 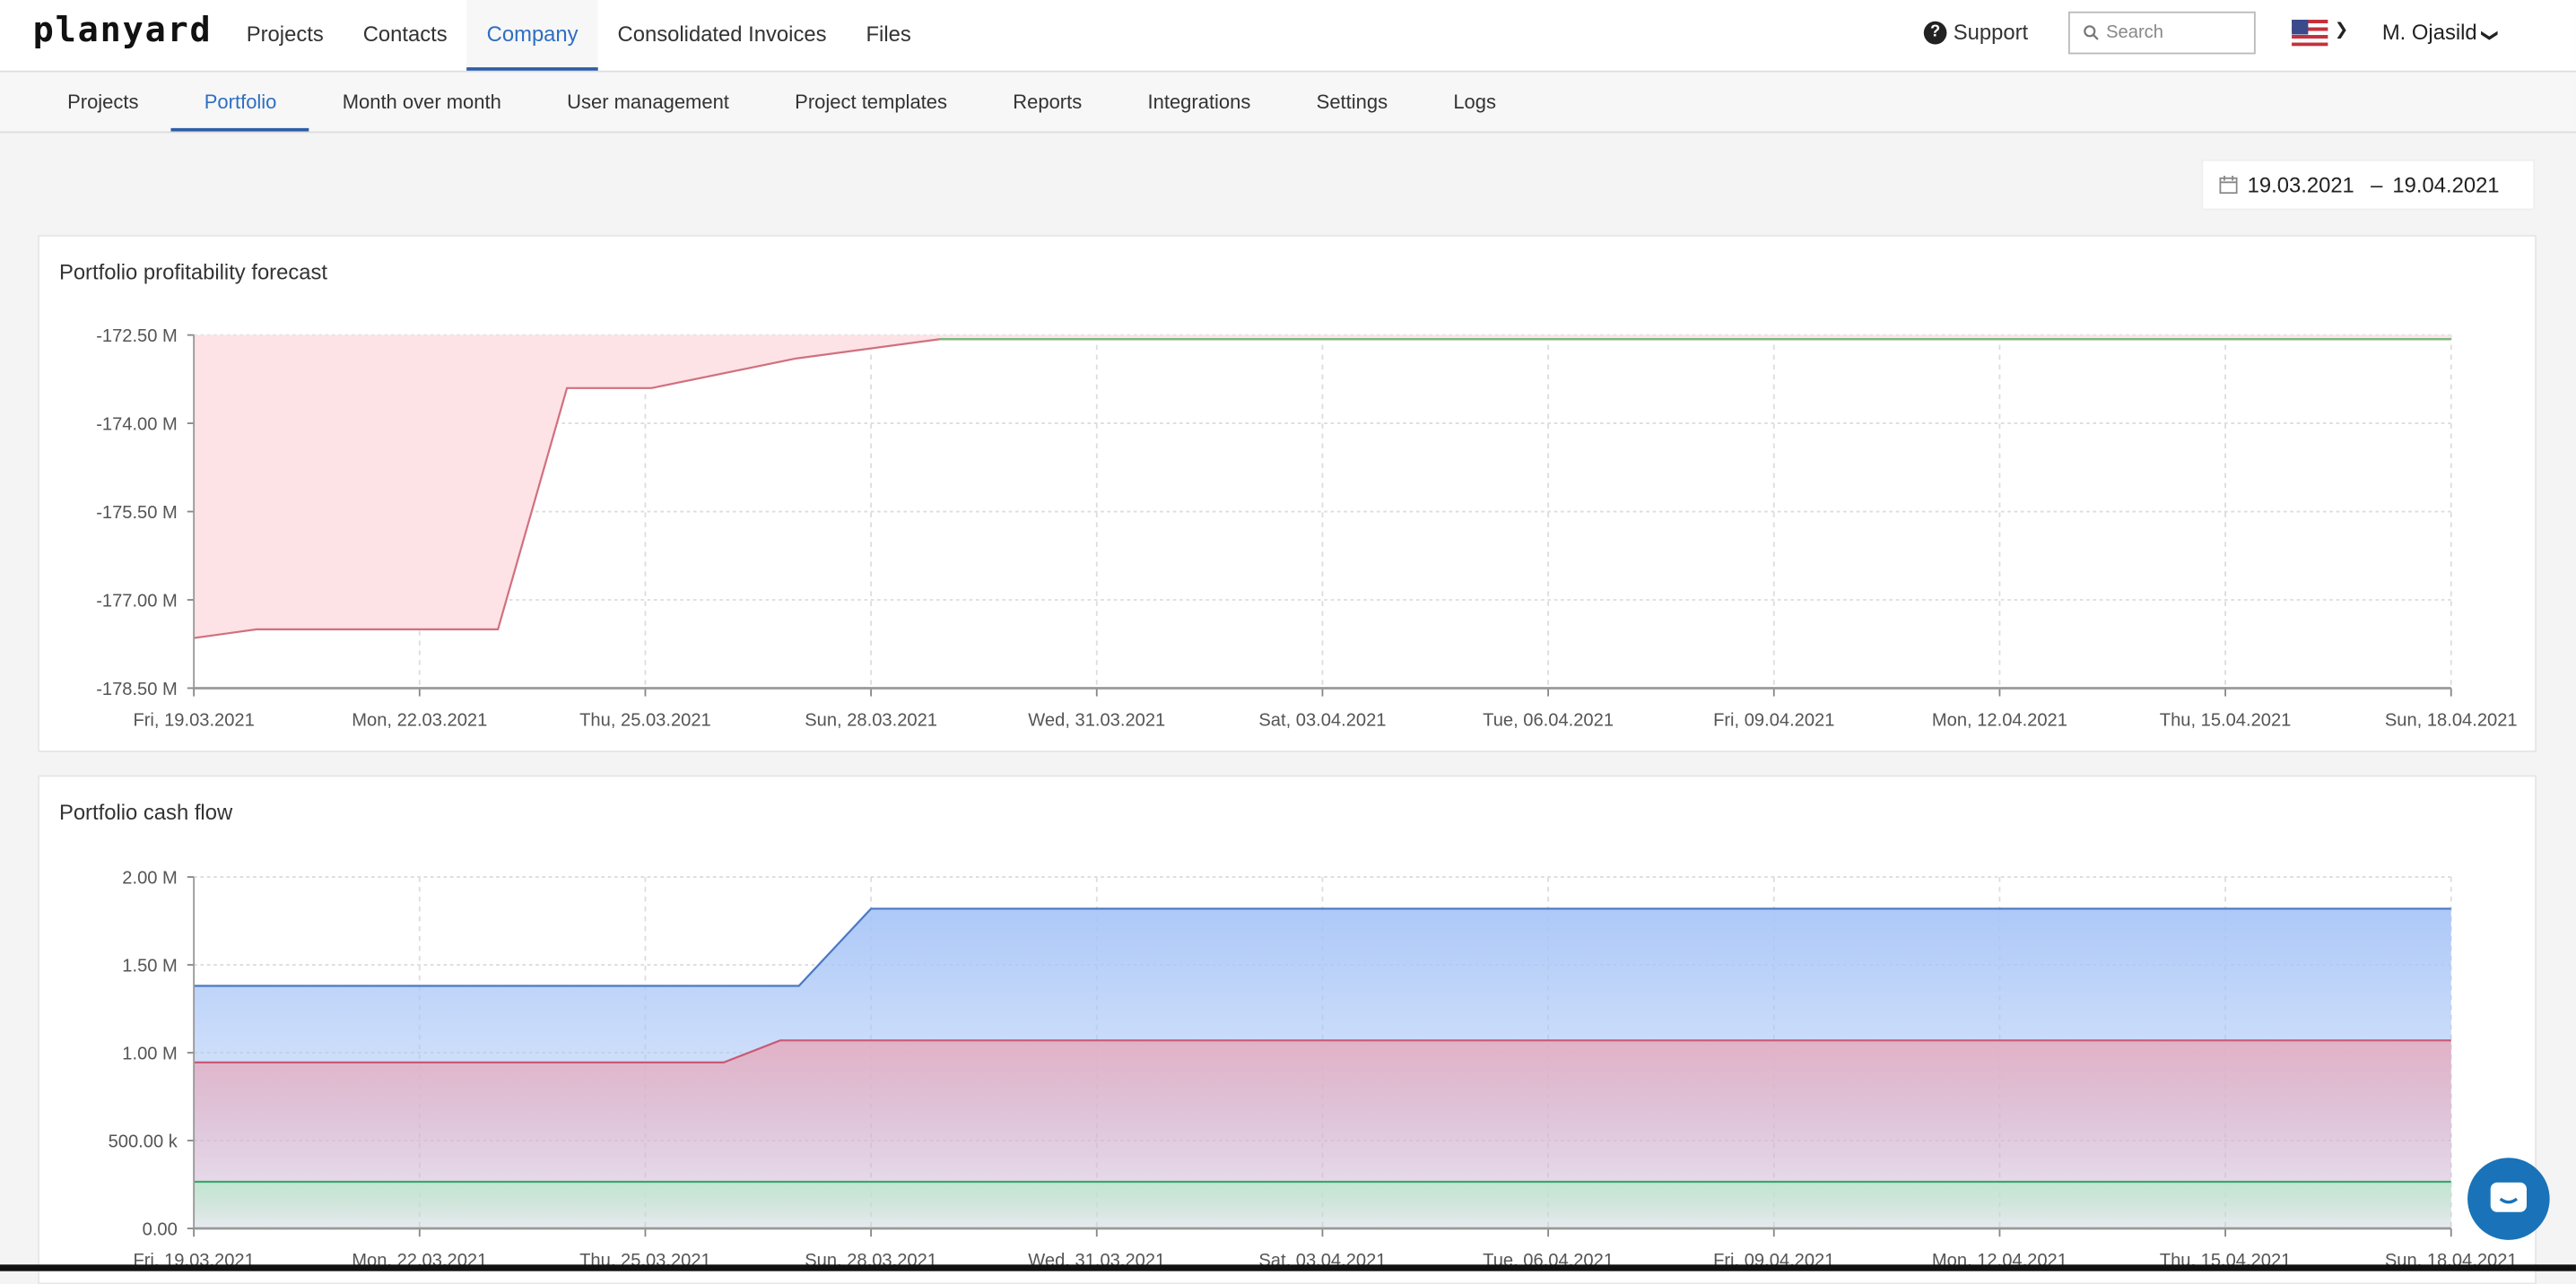 What do you see at coordinates (150, 966) in the screenshot?
I see `y-tick-label: 1.50 M` at bounding box center [150, 966].